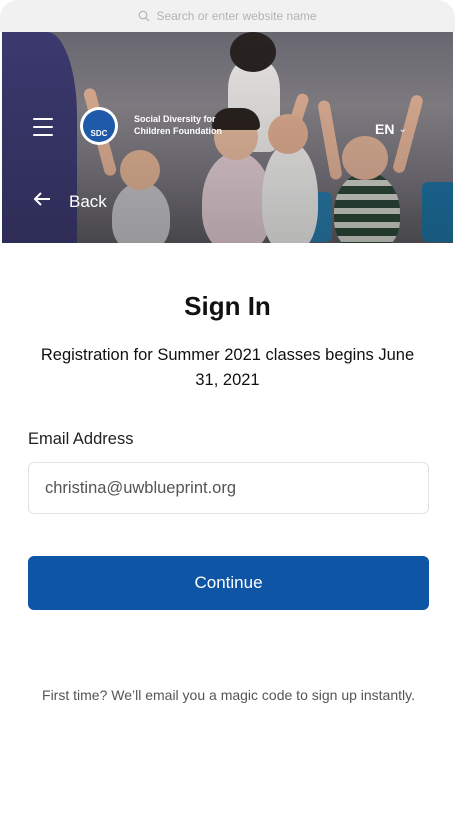 Image resolution: width=455 pixels, height=818 pixels. Describe the element at coordinates (227, 306) in the screenshot. I see `page-title: Sign In` at that location.